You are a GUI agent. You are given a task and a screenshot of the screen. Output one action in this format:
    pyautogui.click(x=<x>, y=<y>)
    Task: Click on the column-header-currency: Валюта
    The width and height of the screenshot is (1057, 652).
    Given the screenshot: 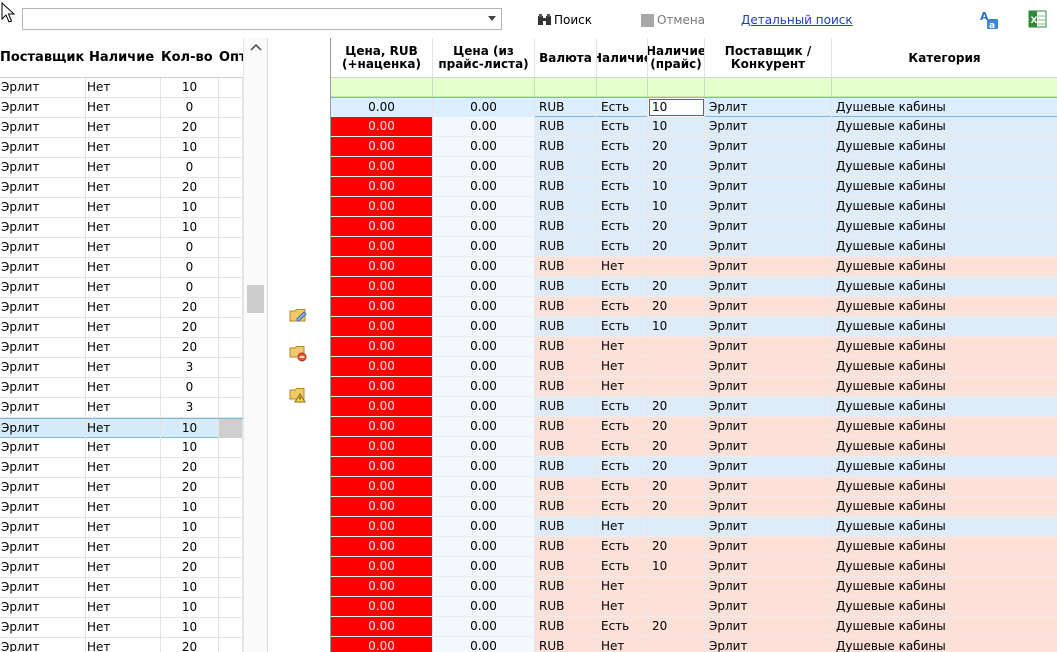 What is the action you would take?
    pyautogui.click(x=566, y=58)
    